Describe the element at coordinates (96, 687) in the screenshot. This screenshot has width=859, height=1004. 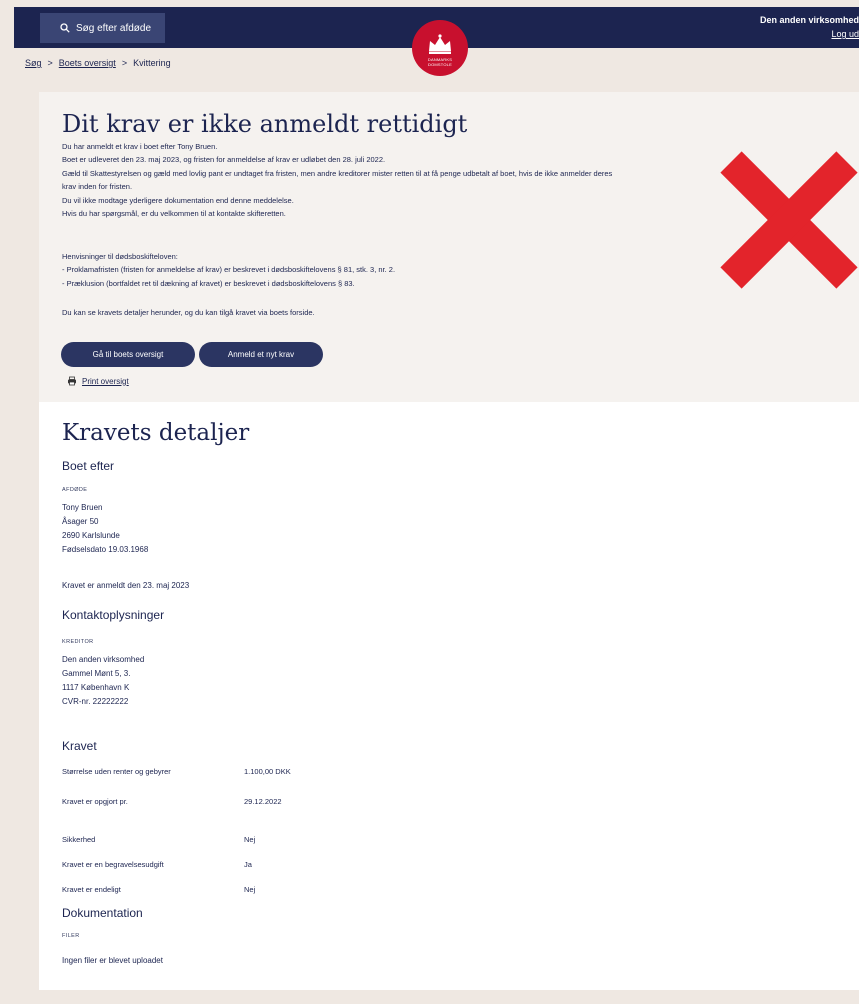
I see `creditor-city: 1117 København K` at that location.